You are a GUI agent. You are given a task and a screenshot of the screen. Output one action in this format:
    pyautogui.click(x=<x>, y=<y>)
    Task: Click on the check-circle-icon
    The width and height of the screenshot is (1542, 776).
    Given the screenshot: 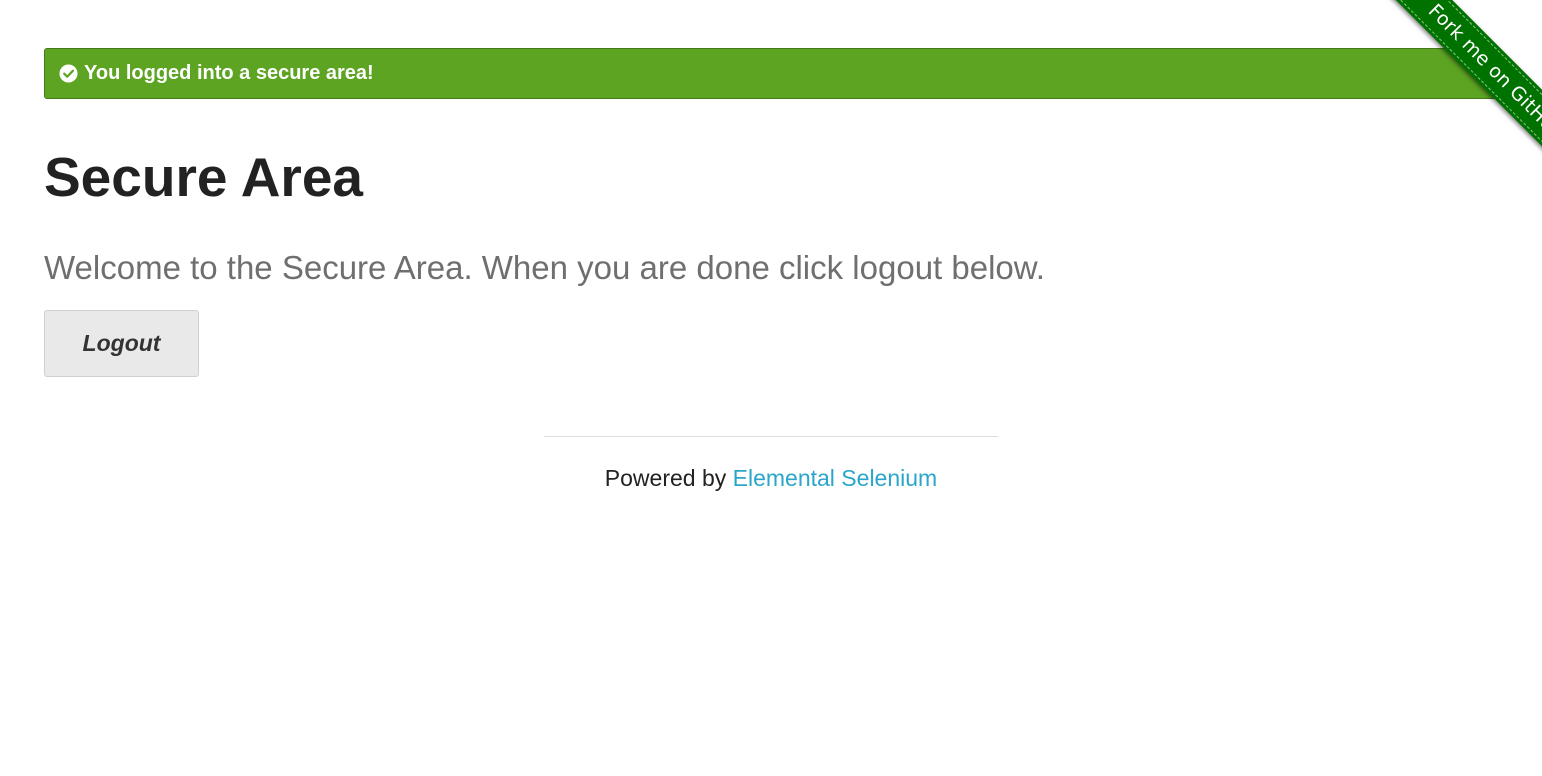 What is the action you would take?
    pyautogui.click(x=68, y=73)
    